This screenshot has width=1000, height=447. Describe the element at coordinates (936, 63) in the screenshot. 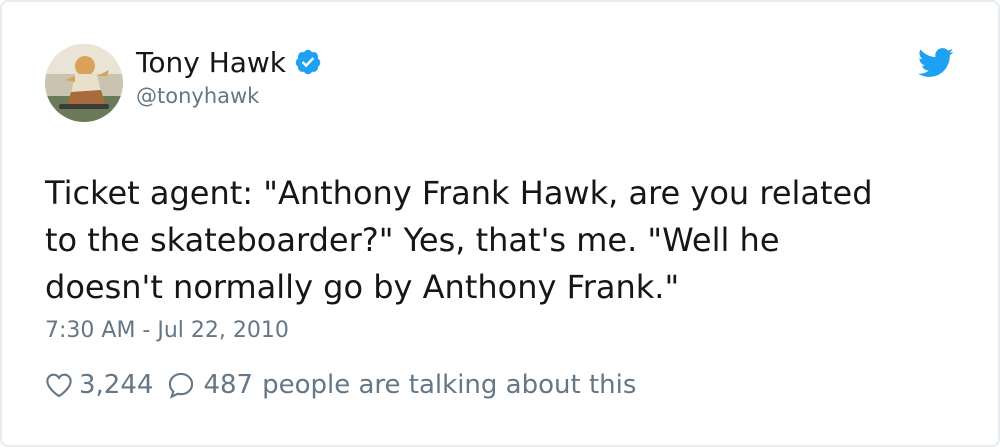

I see `twitter-bird-icon` at that location.